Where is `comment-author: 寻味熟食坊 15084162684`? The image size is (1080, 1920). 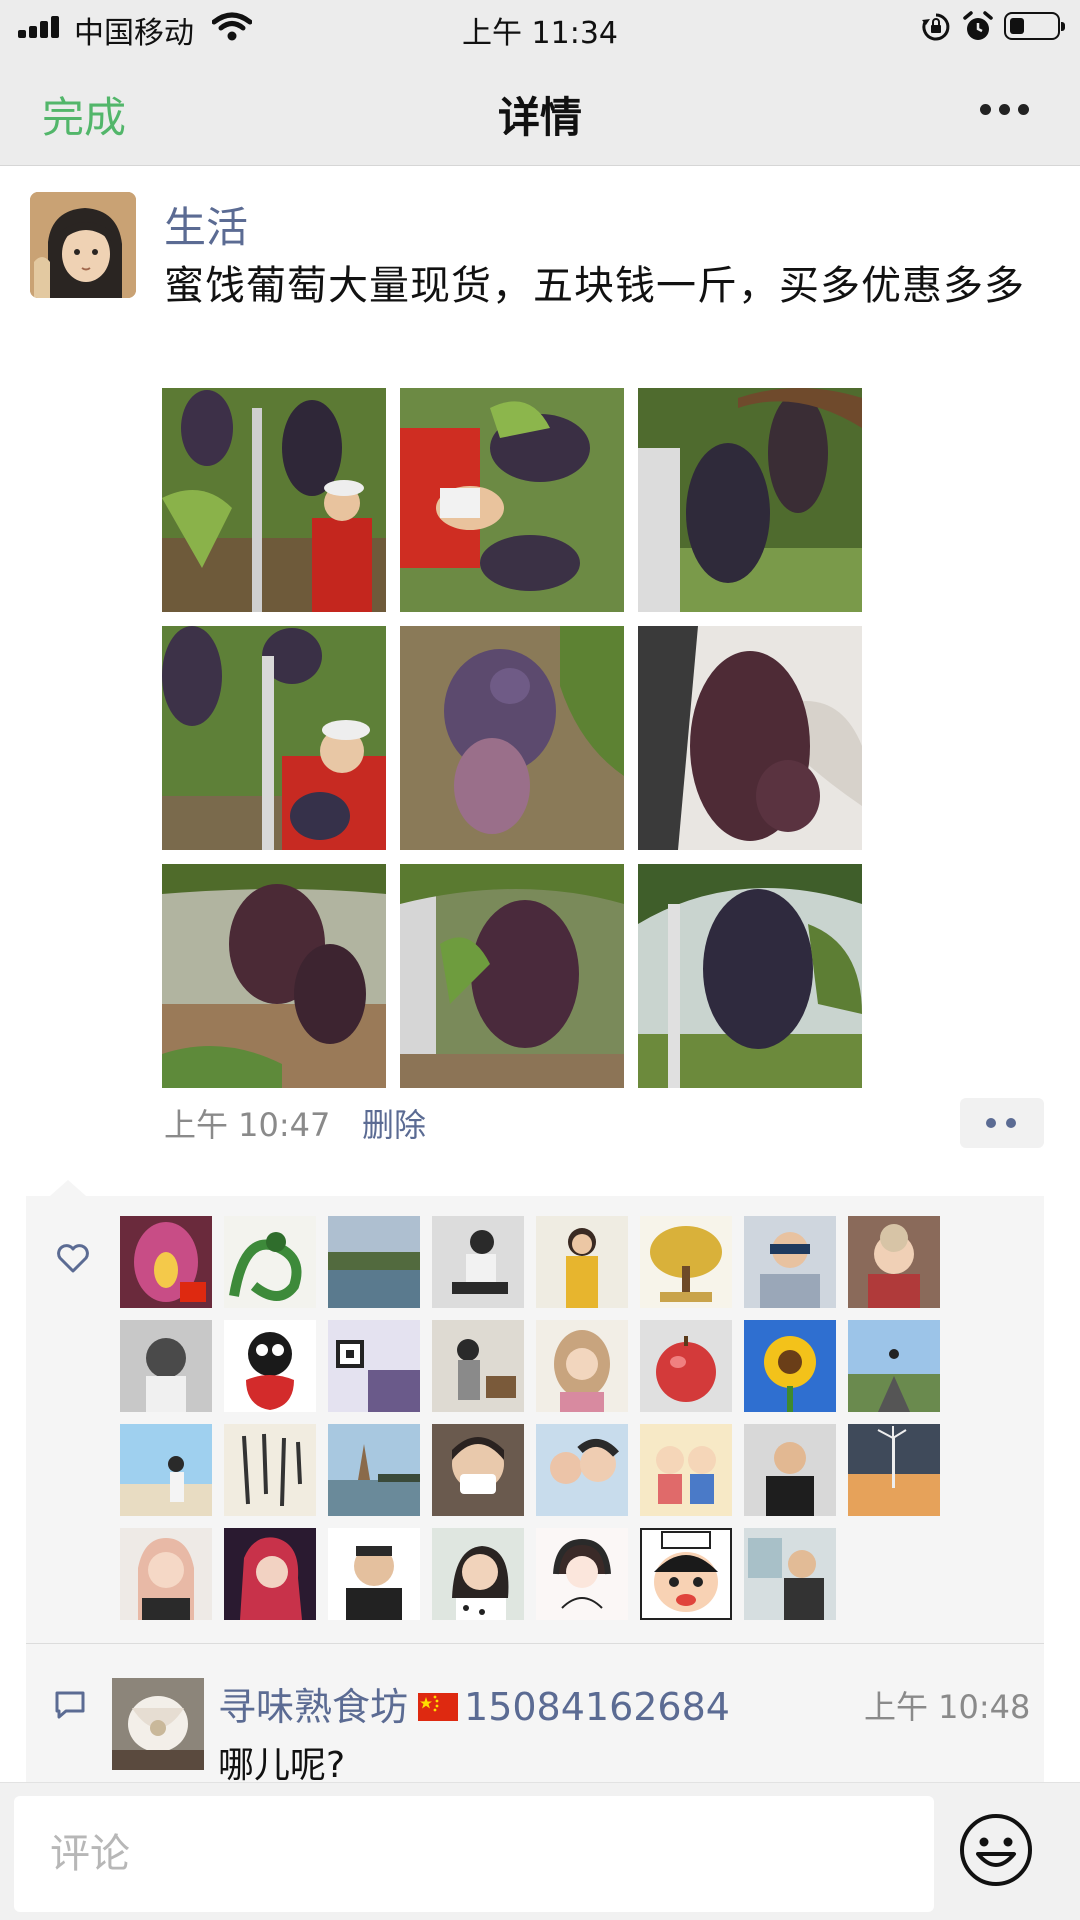 comment-author: 寻味熟食坊 15084162684 is located at coordinates (474, 1703).